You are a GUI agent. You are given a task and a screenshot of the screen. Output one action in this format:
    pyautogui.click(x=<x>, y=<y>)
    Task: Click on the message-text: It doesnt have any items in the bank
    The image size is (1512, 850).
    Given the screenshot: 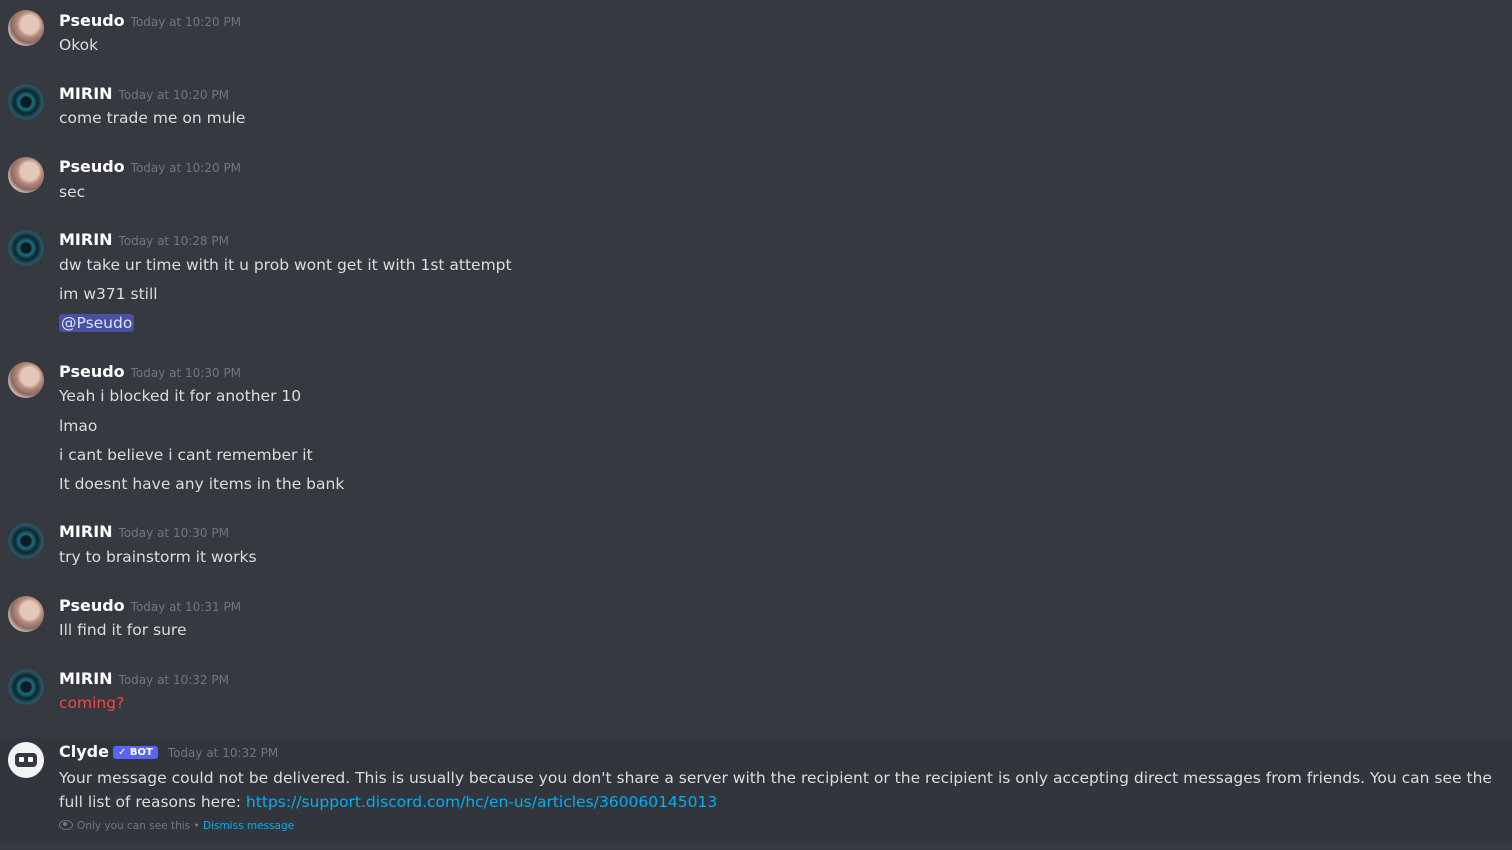 What is the action you would take?
    pyautogui.click(x=202, y=484)
    